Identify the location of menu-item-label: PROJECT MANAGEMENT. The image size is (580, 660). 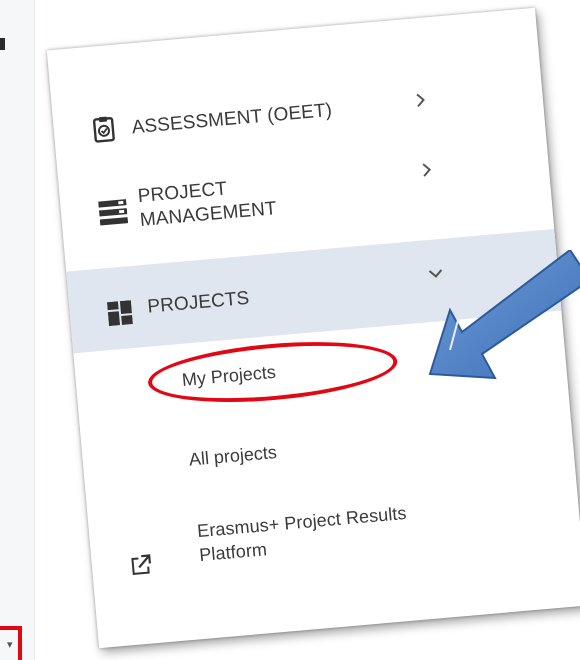
(207, 204).